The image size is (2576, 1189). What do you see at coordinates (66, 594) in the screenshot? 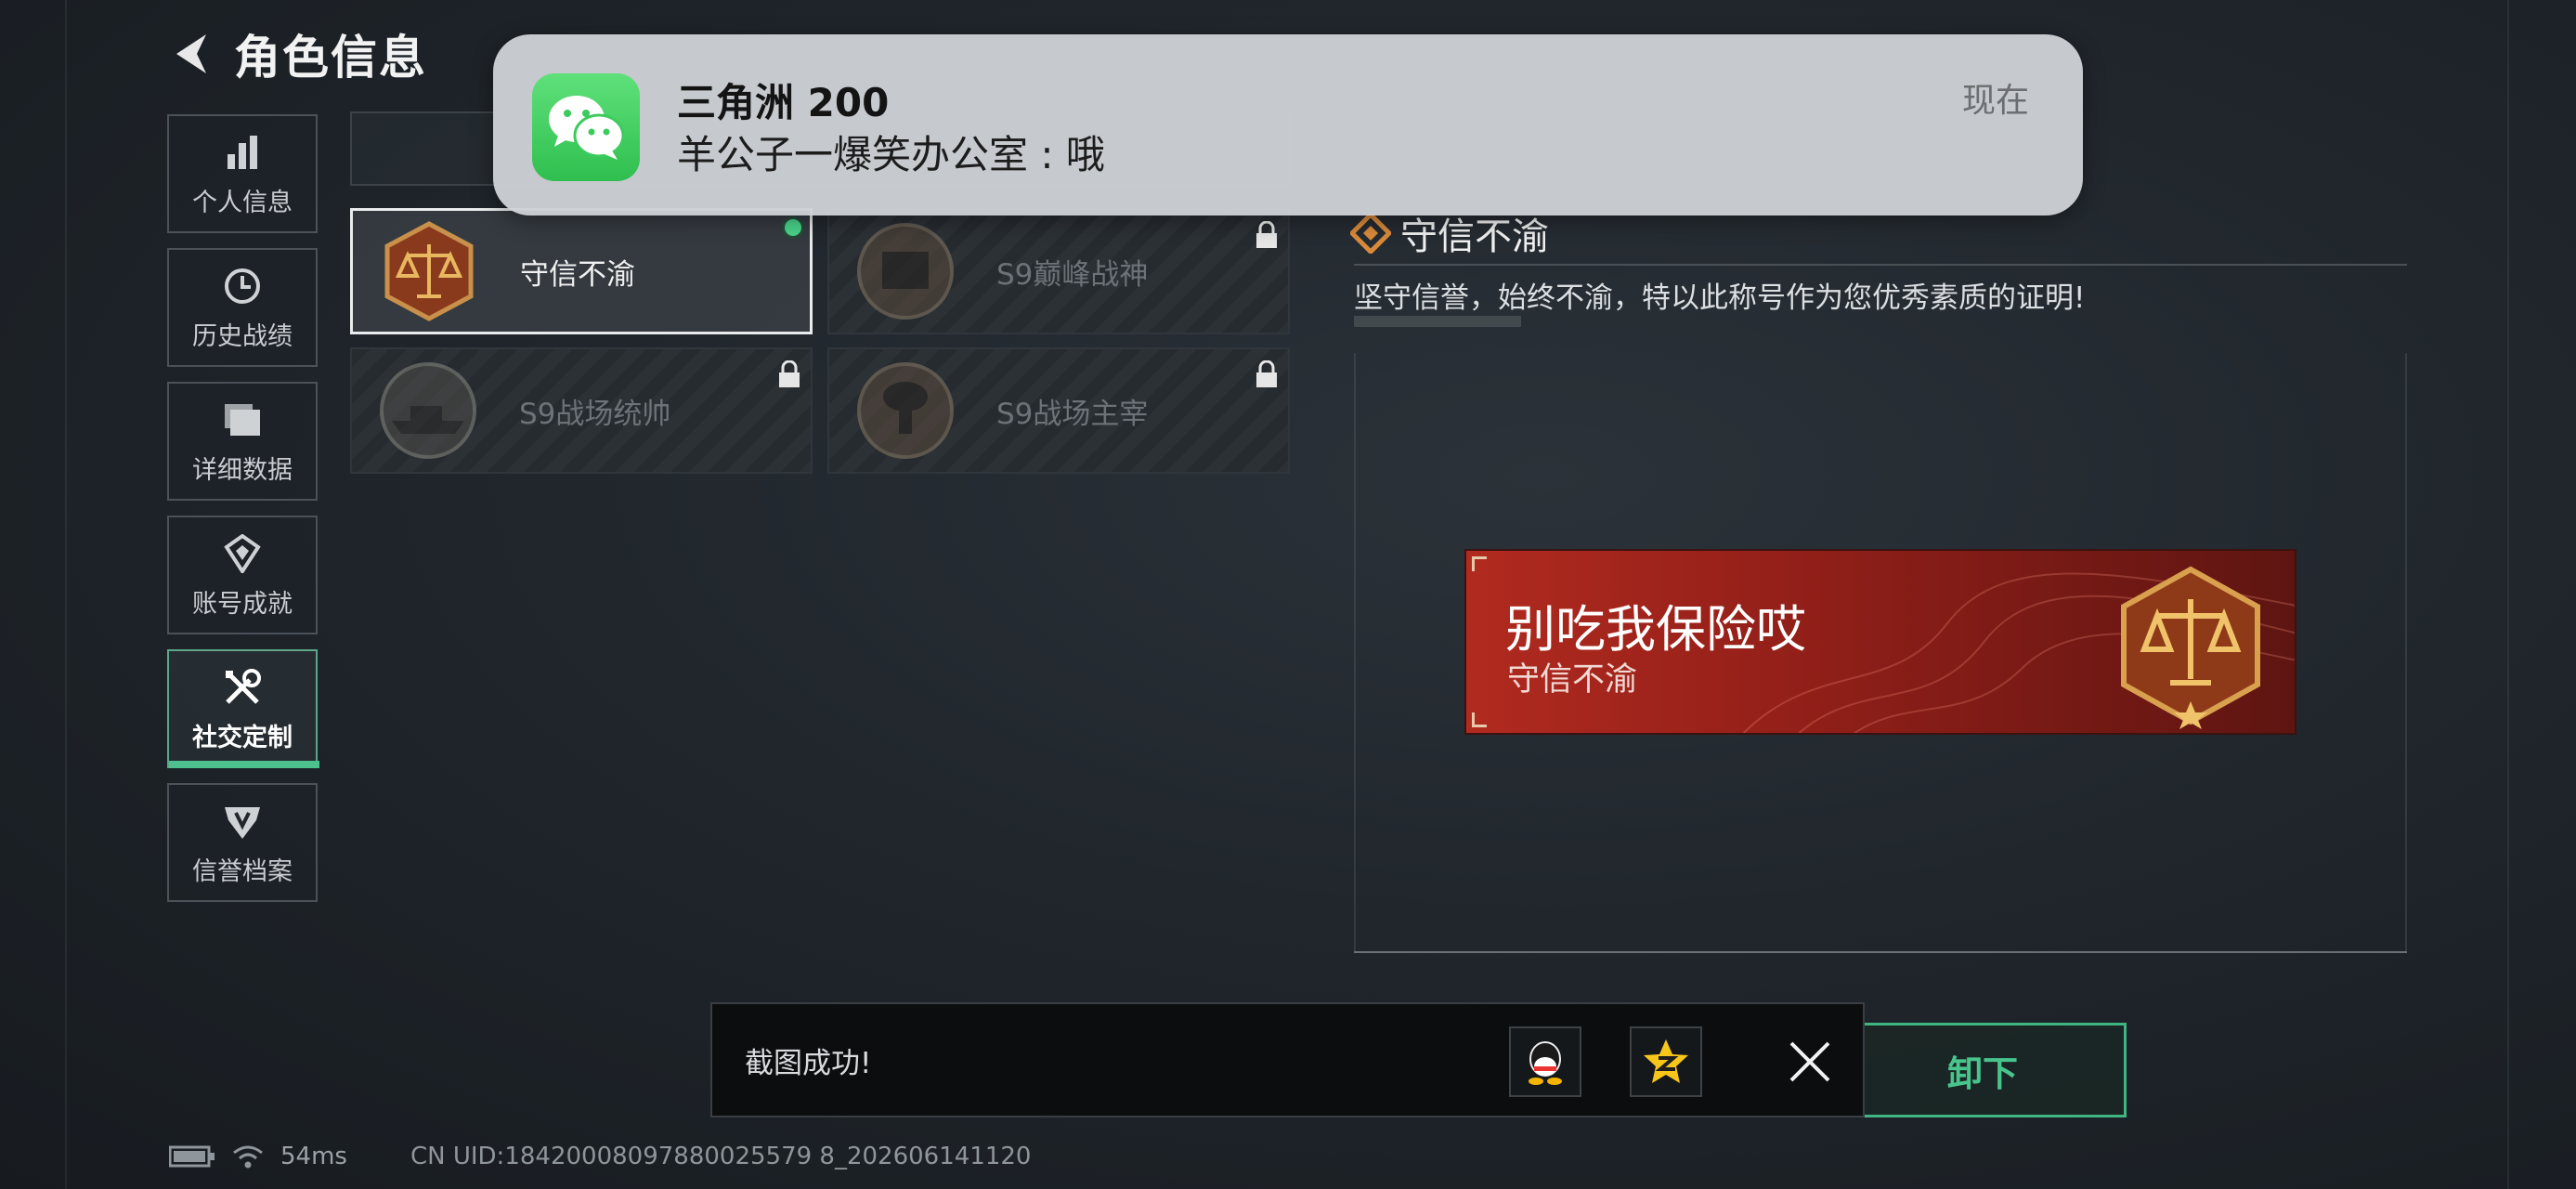
I see `frame-line-left` at bounding box center [66, 594].